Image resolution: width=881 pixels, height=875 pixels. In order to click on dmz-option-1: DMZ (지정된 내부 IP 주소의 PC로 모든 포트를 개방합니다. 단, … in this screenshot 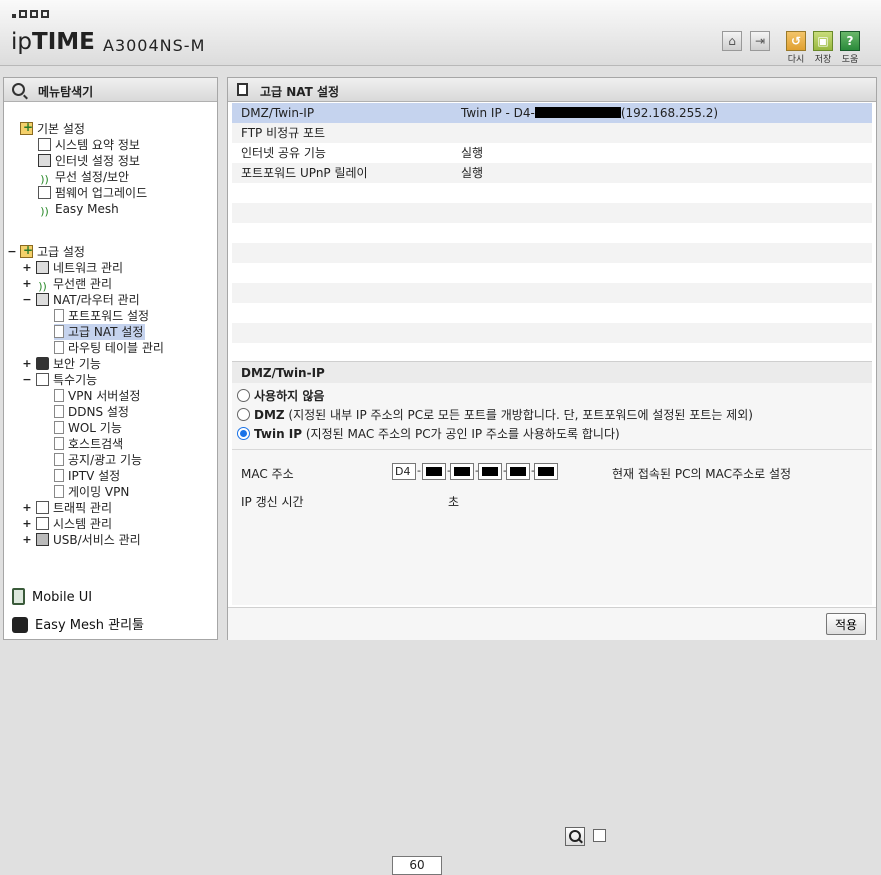, I will do `click(495, 415)`.